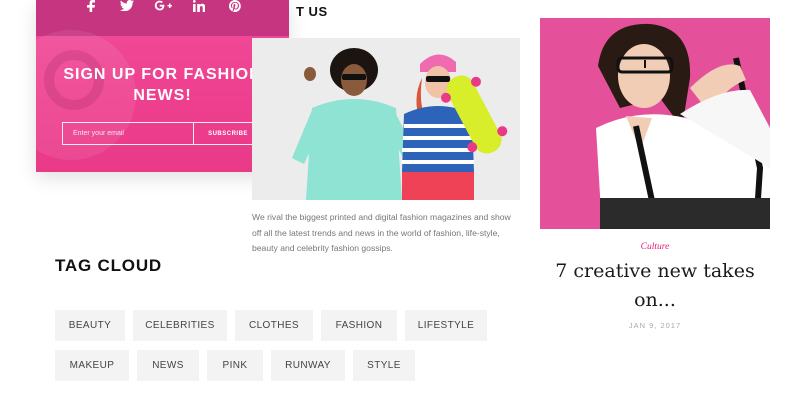  I want to click on post-category: Culture, so click(655, 247).